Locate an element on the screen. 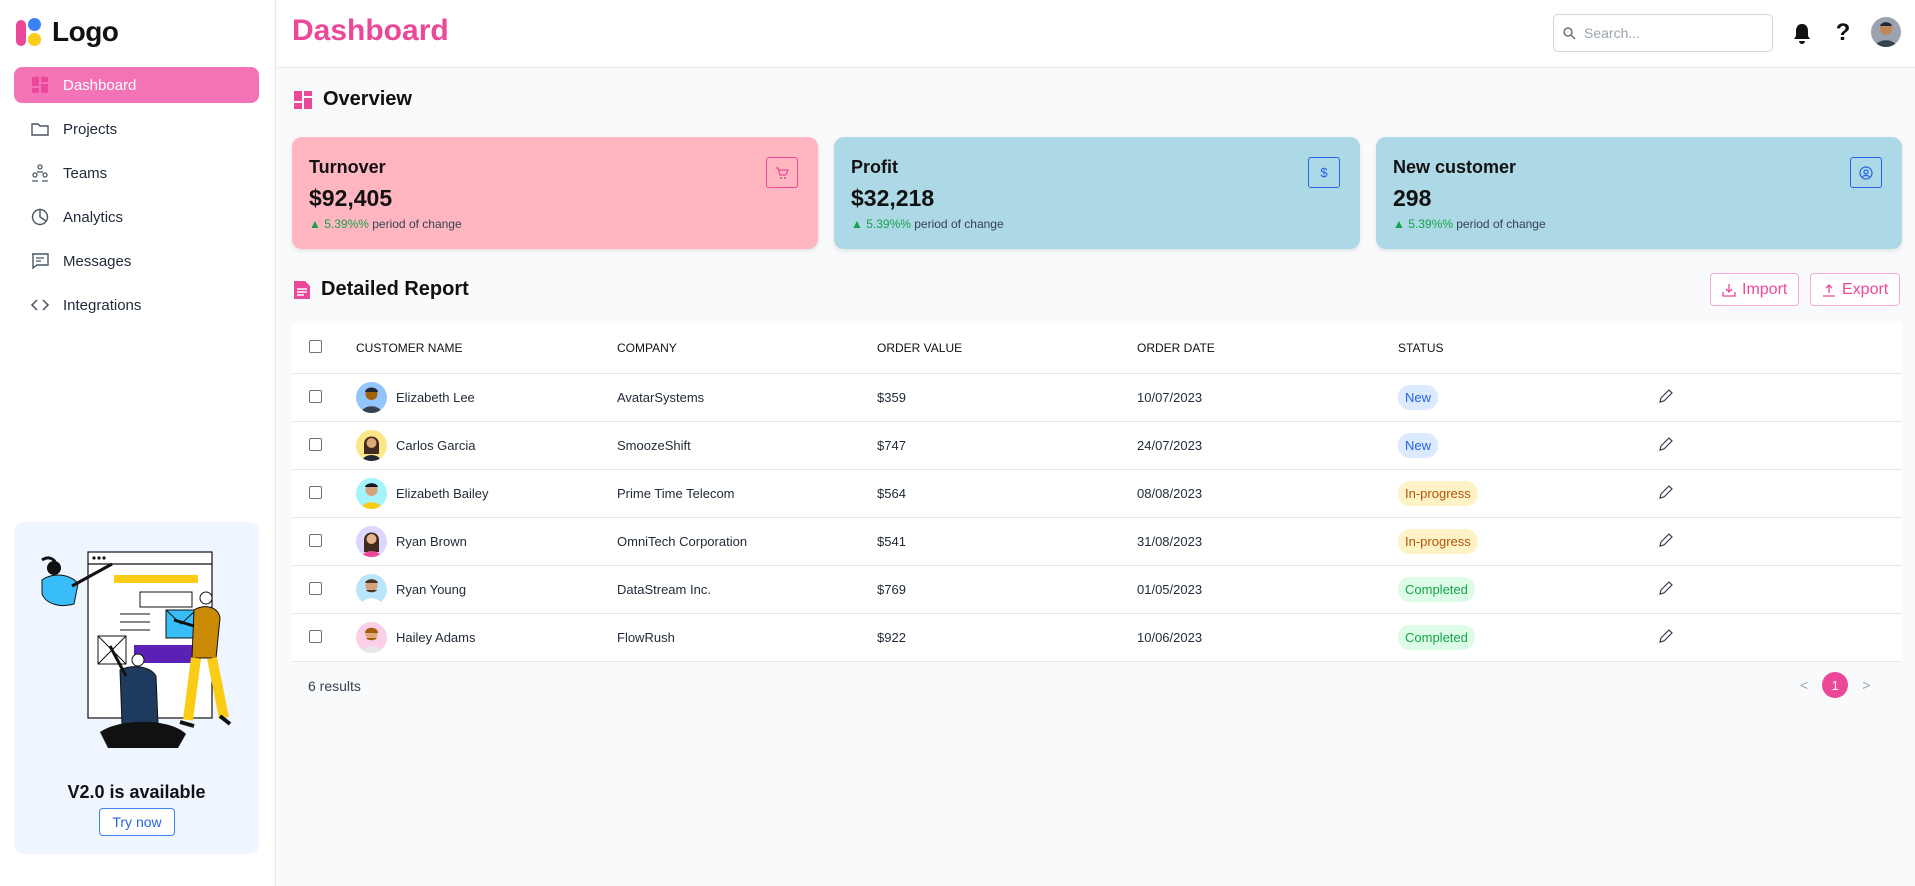  customer-button is located at coordinates (1866, 172).